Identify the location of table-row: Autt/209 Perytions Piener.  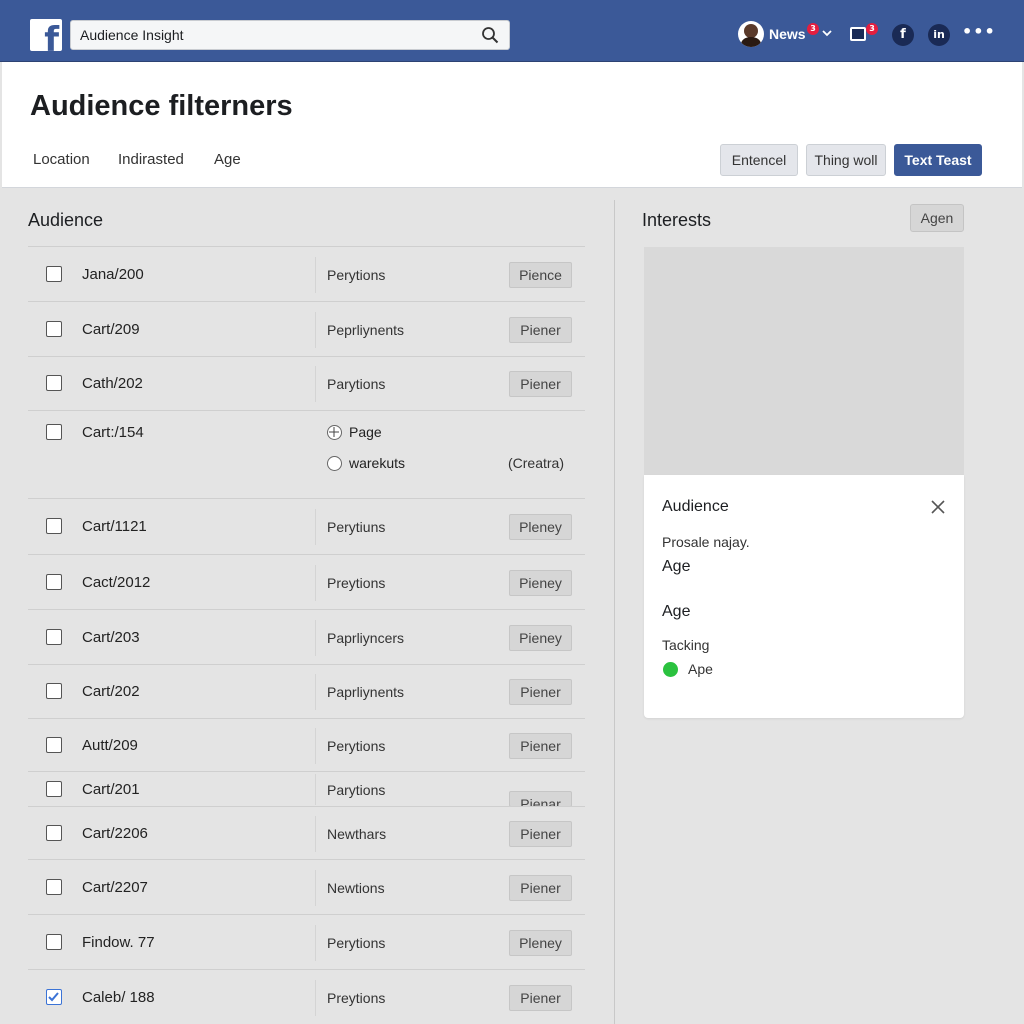
(306, 745).